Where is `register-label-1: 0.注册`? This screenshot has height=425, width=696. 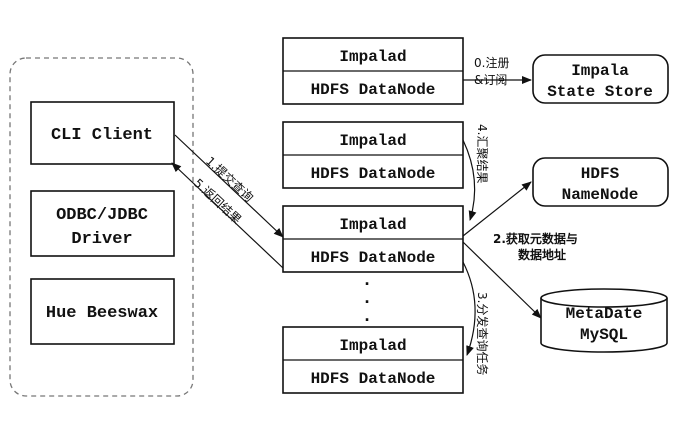 register-label-1: 0.注册 is located at coordinates (491, 62).